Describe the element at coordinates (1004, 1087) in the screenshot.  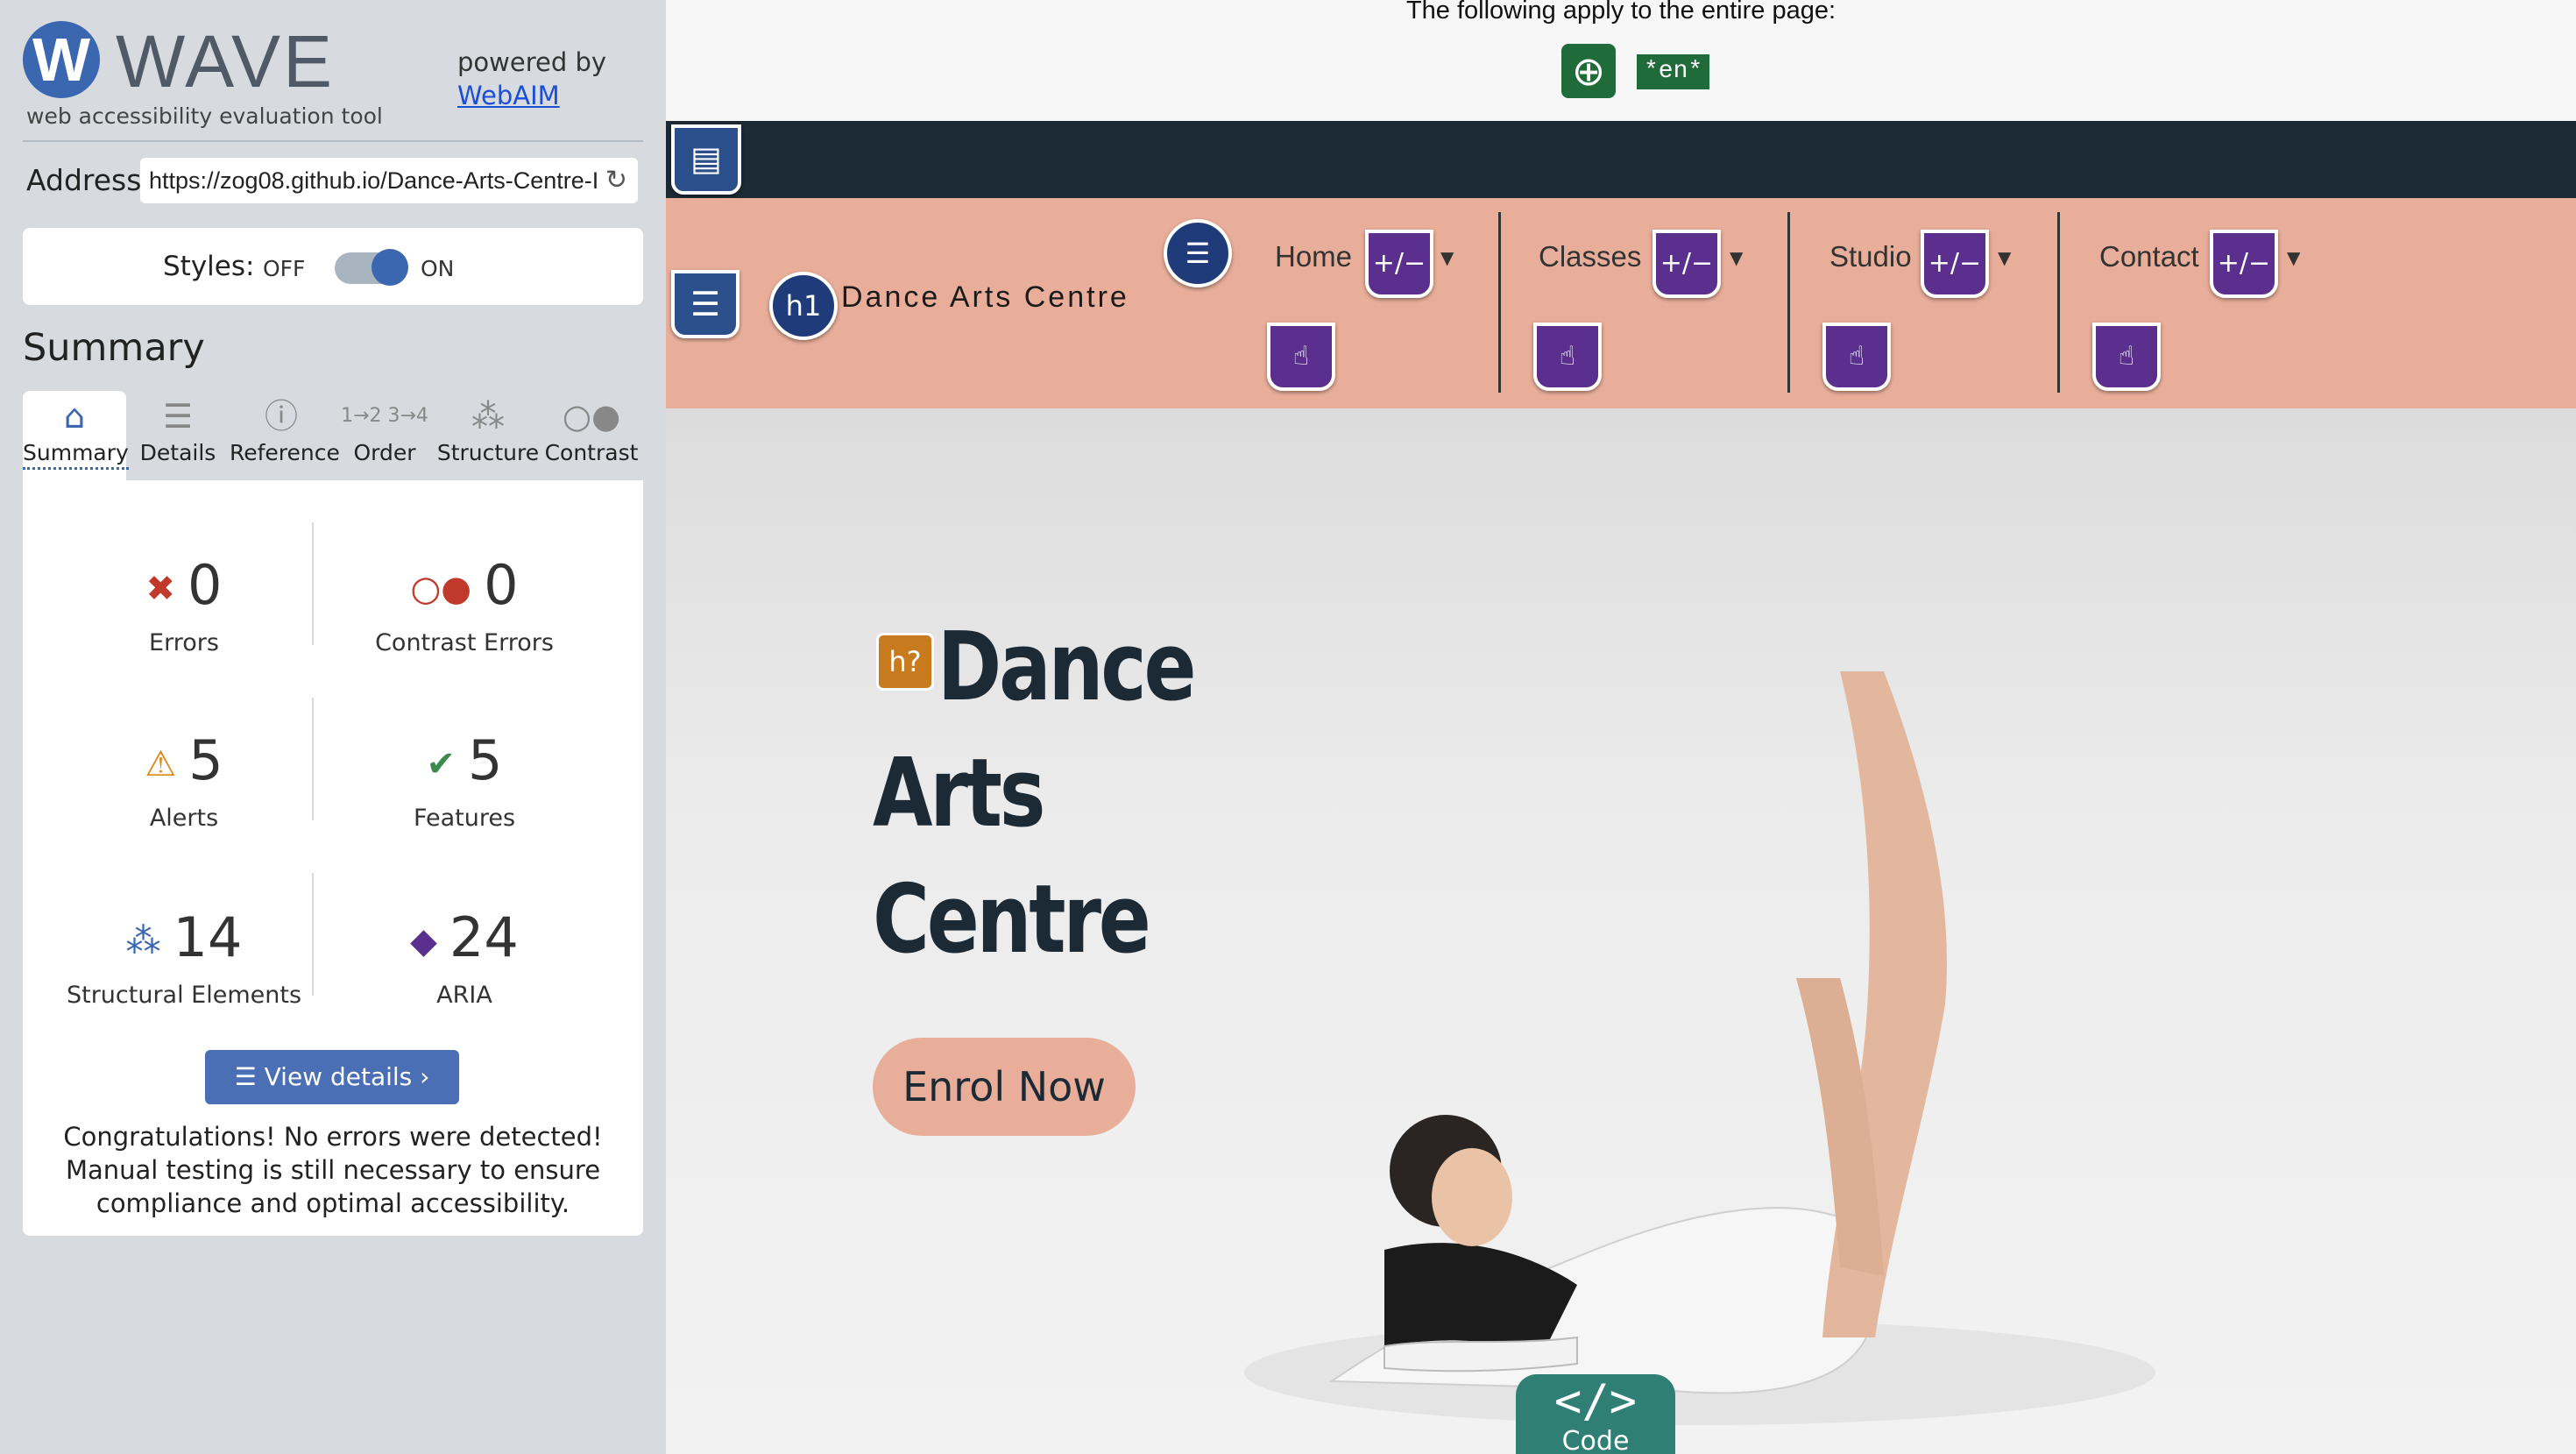
I see `enrol-now-button: Enrol Now` at that location.